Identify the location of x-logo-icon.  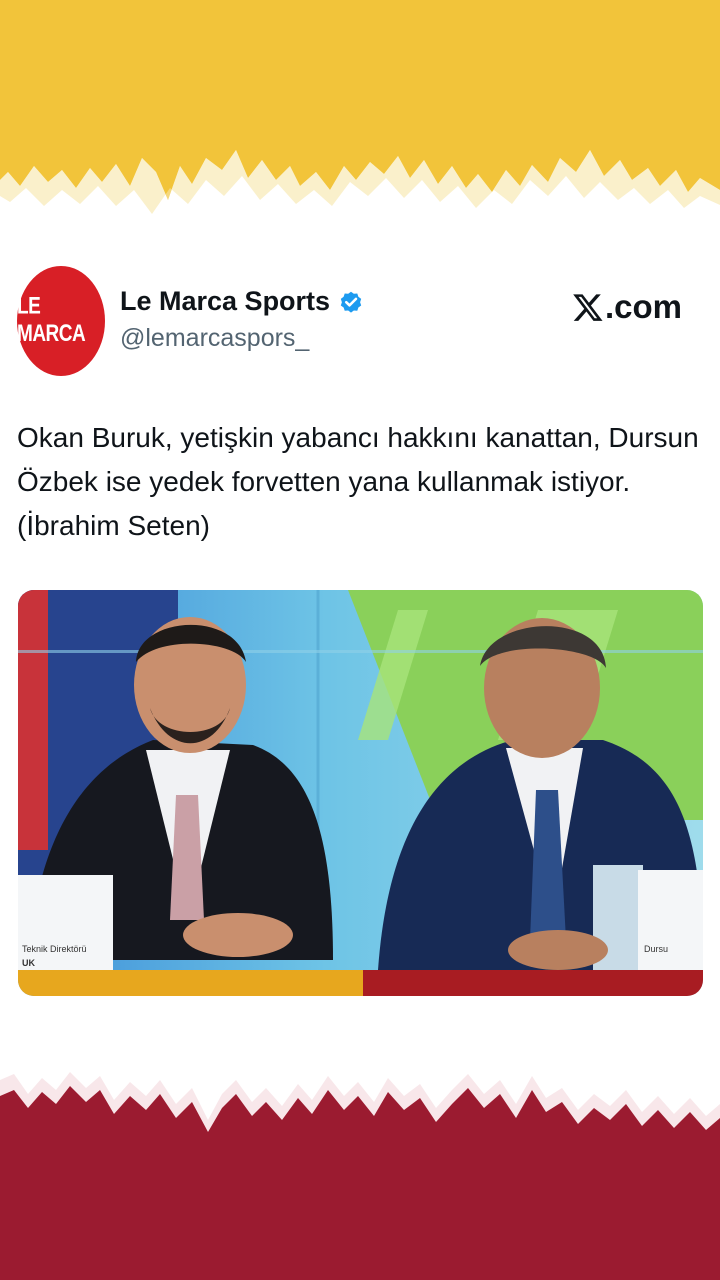
(588, 307).